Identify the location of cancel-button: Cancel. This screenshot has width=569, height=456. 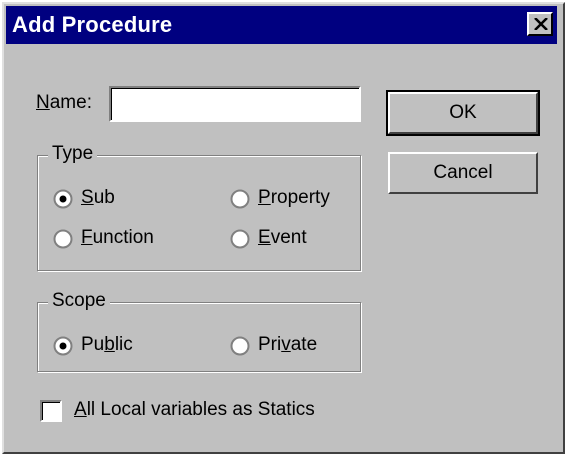
(463, 173).